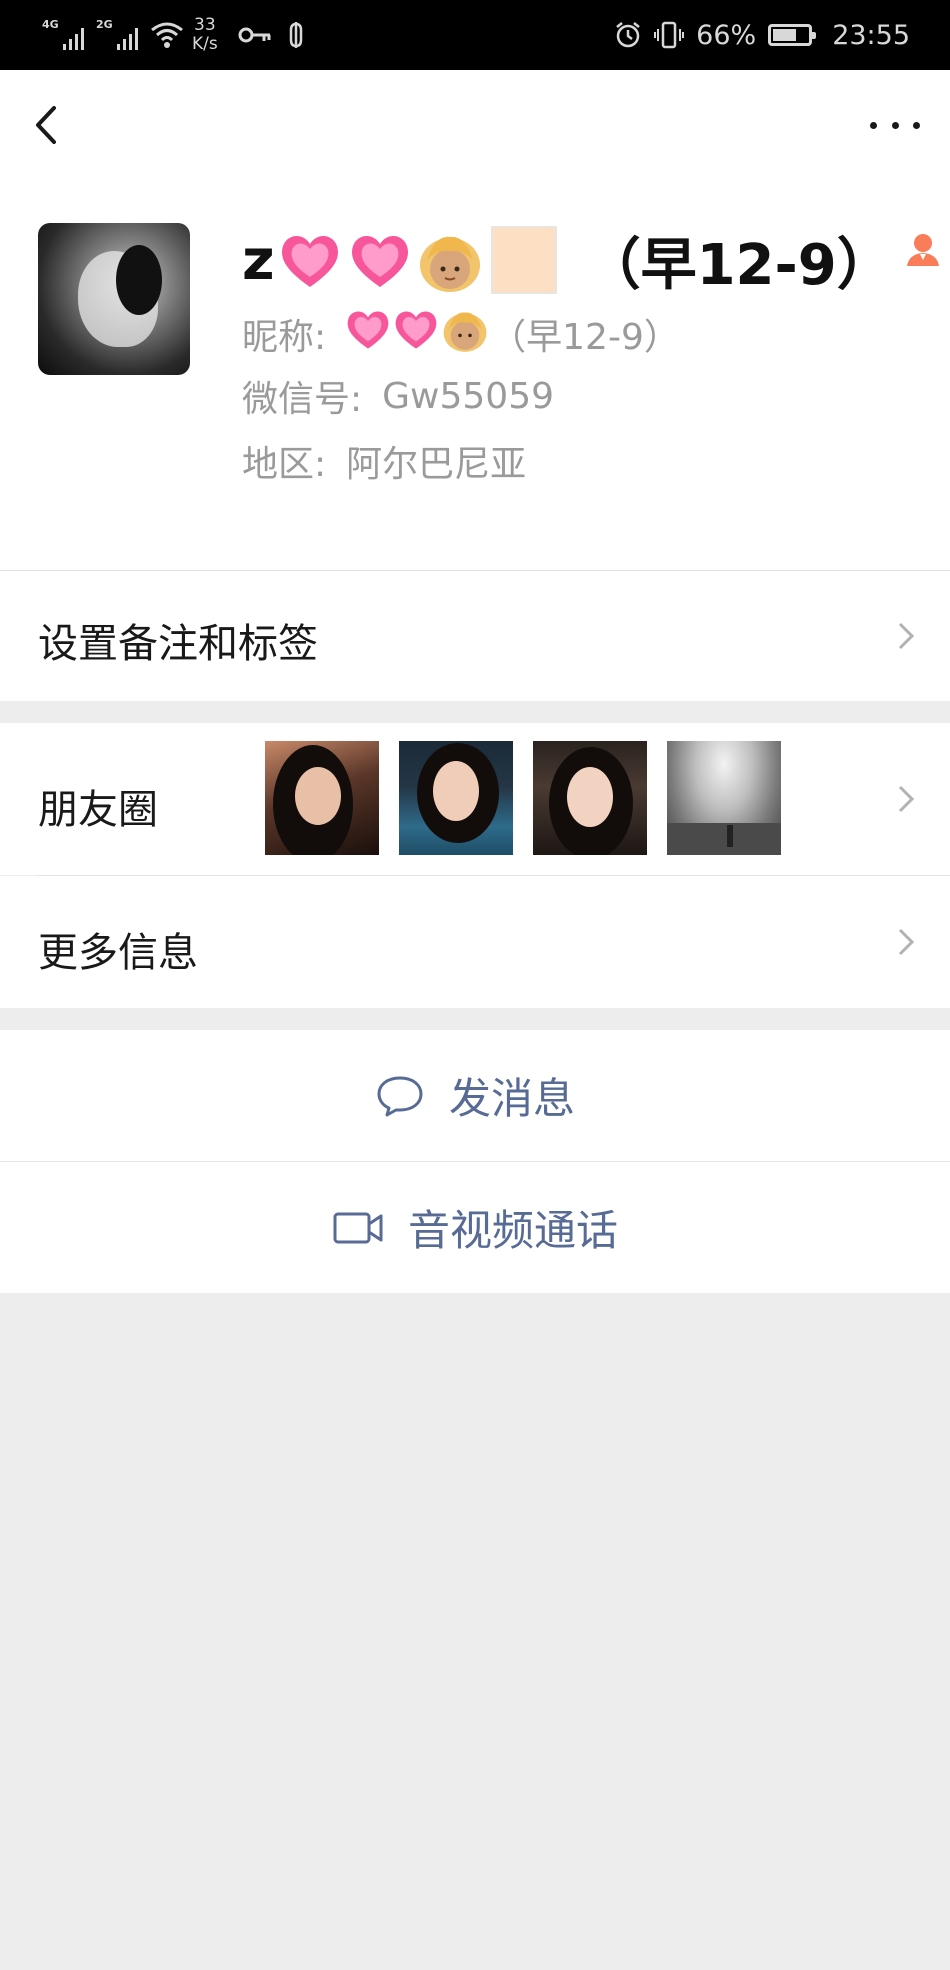  What do you see at coordinates (98, 810) in the screenshot?
I see `moments-label: 朋友圈` at bounding box center [98, 810].